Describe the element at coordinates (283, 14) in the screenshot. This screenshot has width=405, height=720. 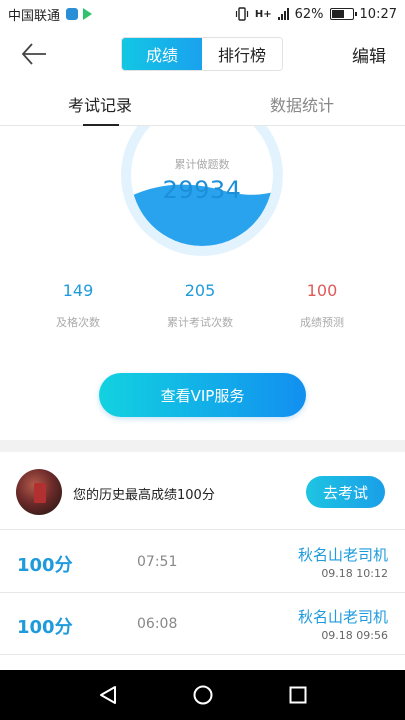
I see `signal-icon` at that location.